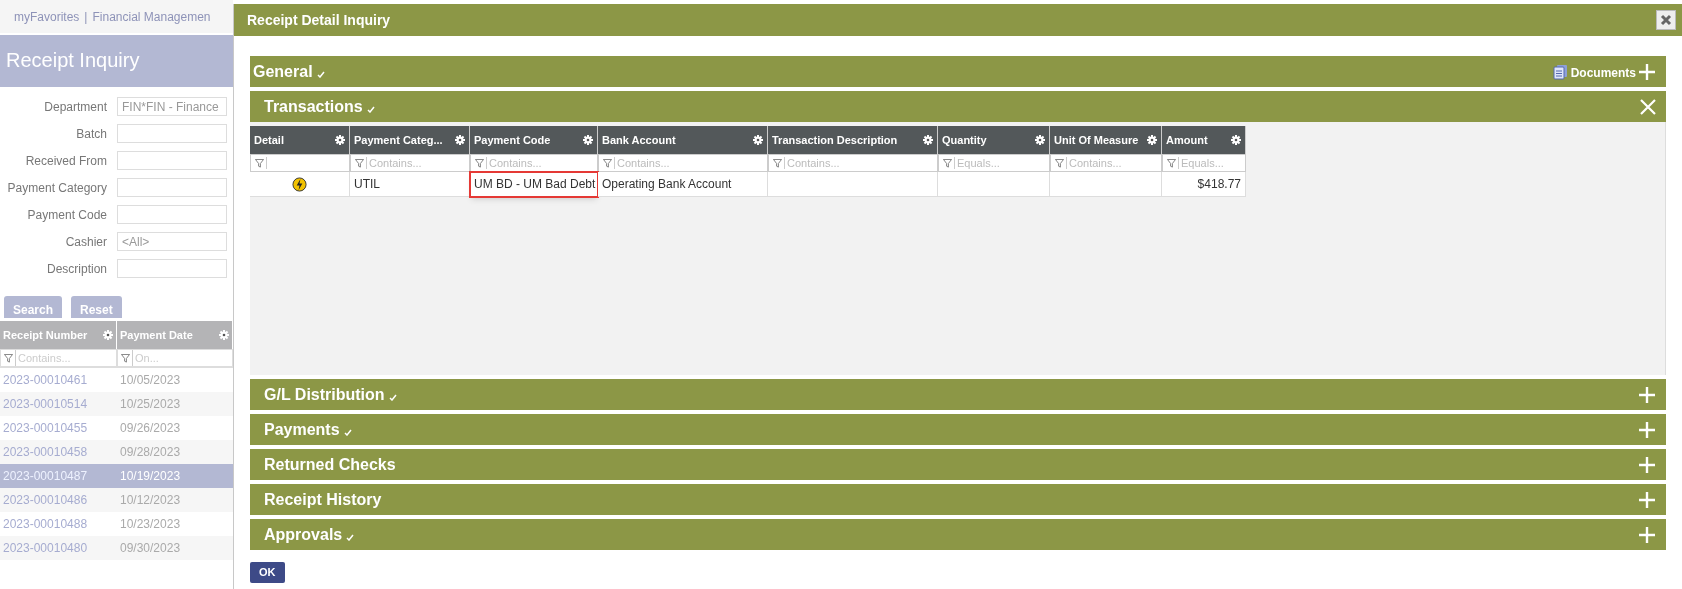 The image size is (1682, 589). Describe the element at coordinates (33, 307) in the screenshot. I see `form-button: Search` at that location.